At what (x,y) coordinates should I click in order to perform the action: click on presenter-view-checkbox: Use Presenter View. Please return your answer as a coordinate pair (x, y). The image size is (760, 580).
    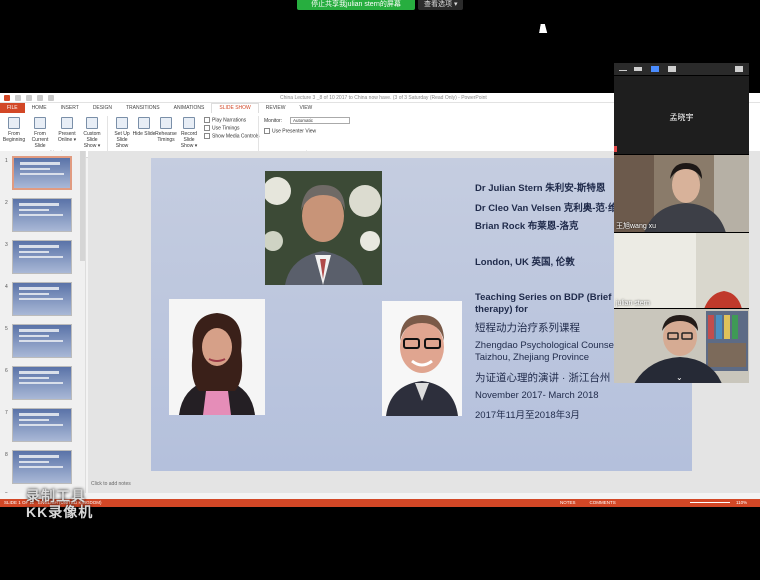
    Looking at the image, I should click on (290, 131).